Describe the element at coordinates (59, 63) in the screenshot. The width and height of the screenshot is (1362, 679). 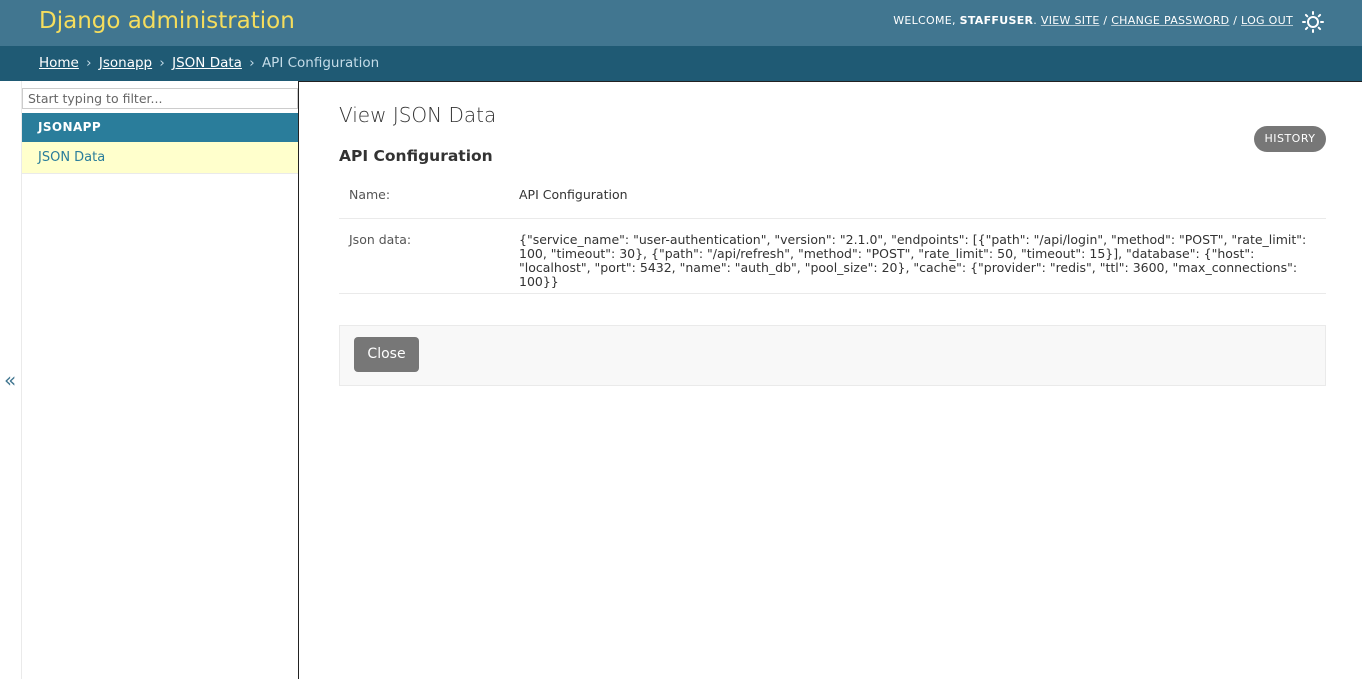
I see `breadcrumb-home: Home` at that location.